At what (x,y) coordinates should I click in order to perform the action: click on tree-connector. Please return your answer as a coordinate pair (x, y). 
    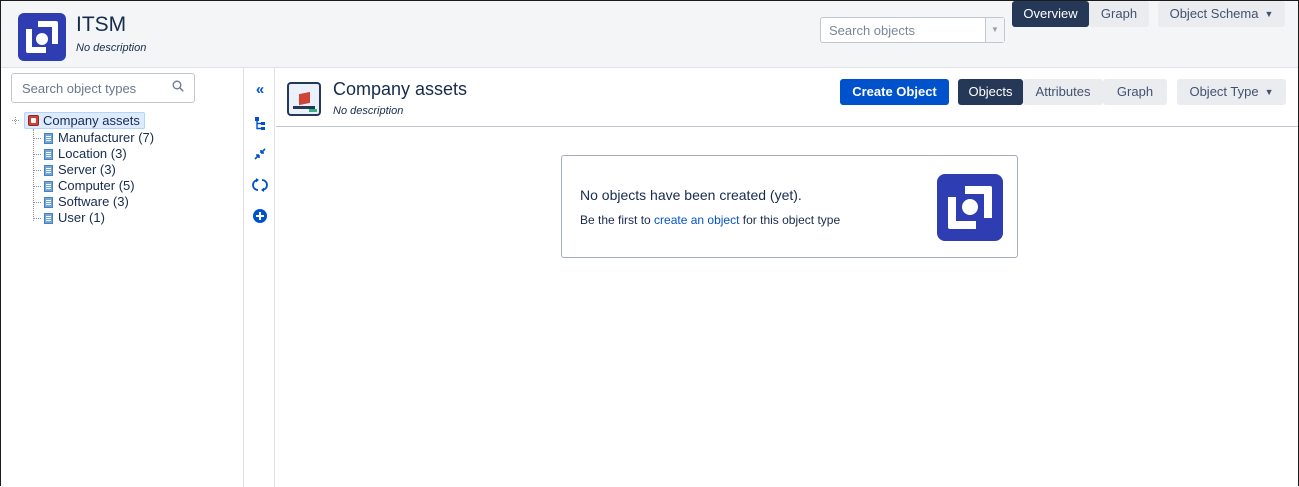
    Looking at the image, I should click on (33, 175).